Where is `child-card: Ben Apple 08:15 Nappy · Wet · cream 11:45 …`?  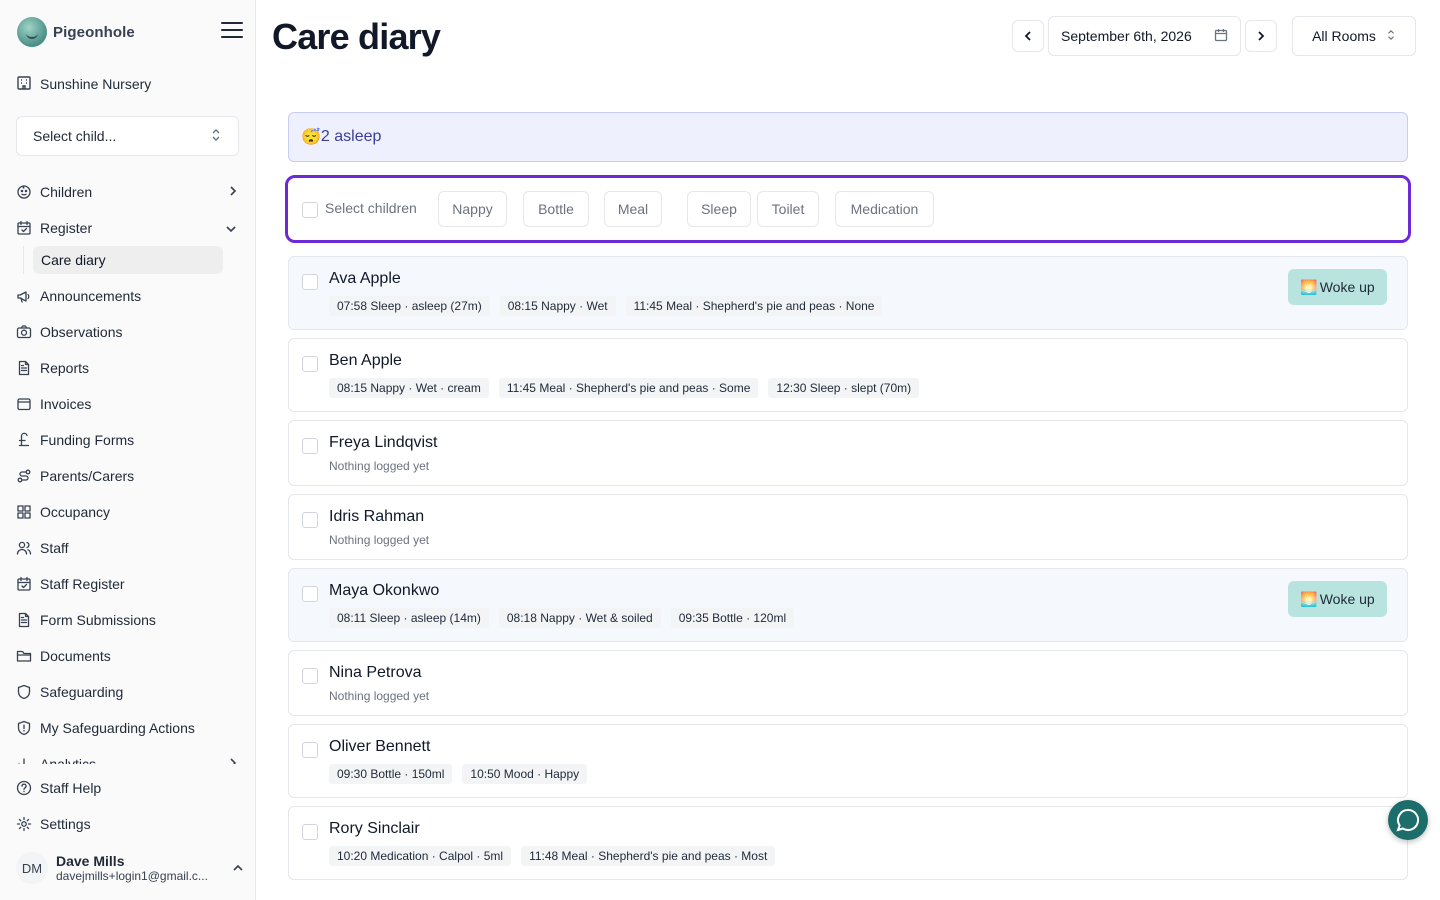
child-card: Ben Apple 08:15 Nappy · Wet · cream 11:45 … is located at coordinates (848, 375).